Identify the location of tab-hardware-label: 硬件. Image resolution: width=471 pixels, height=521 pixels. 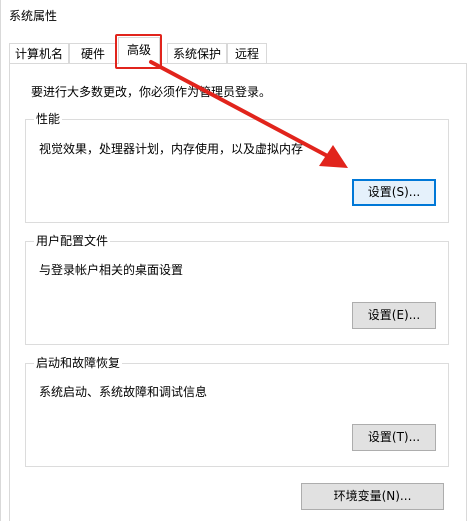
(92, 54).